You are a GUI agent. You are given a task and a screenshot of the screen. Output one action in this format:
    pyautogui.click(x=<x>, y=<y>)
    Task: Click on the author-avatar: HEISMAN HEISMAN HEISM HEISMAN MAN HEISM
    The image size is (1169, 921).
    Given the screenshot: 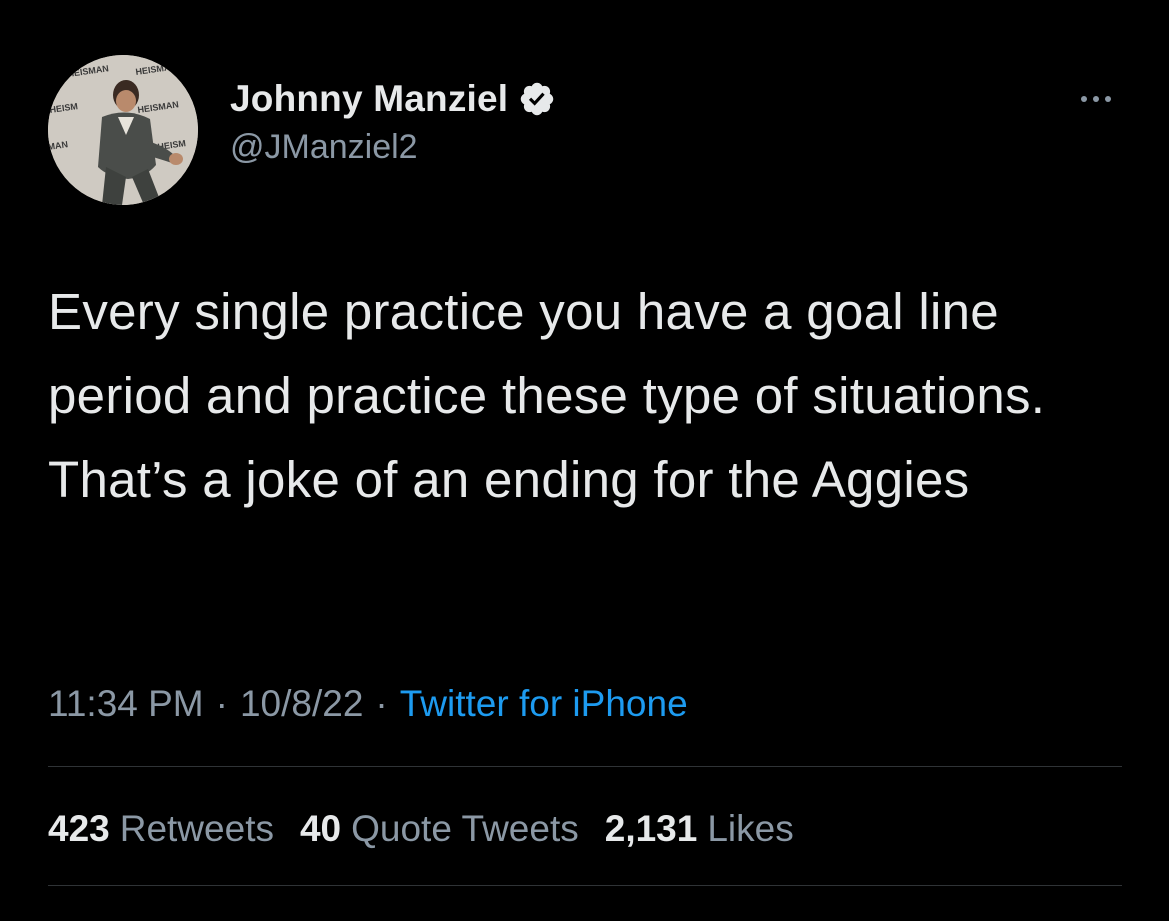 What is the action you would take?
    pyautogui.click(x=123, y=130)
    